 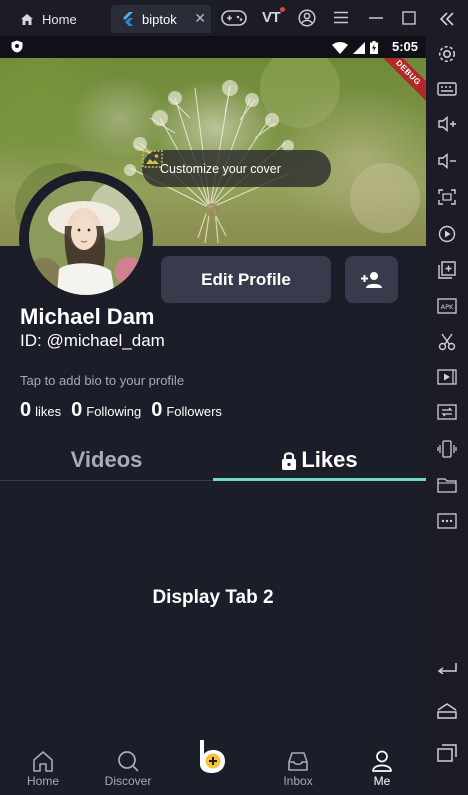 I want to click on emulator-sidebar: APK, so click(x=447, y=397).